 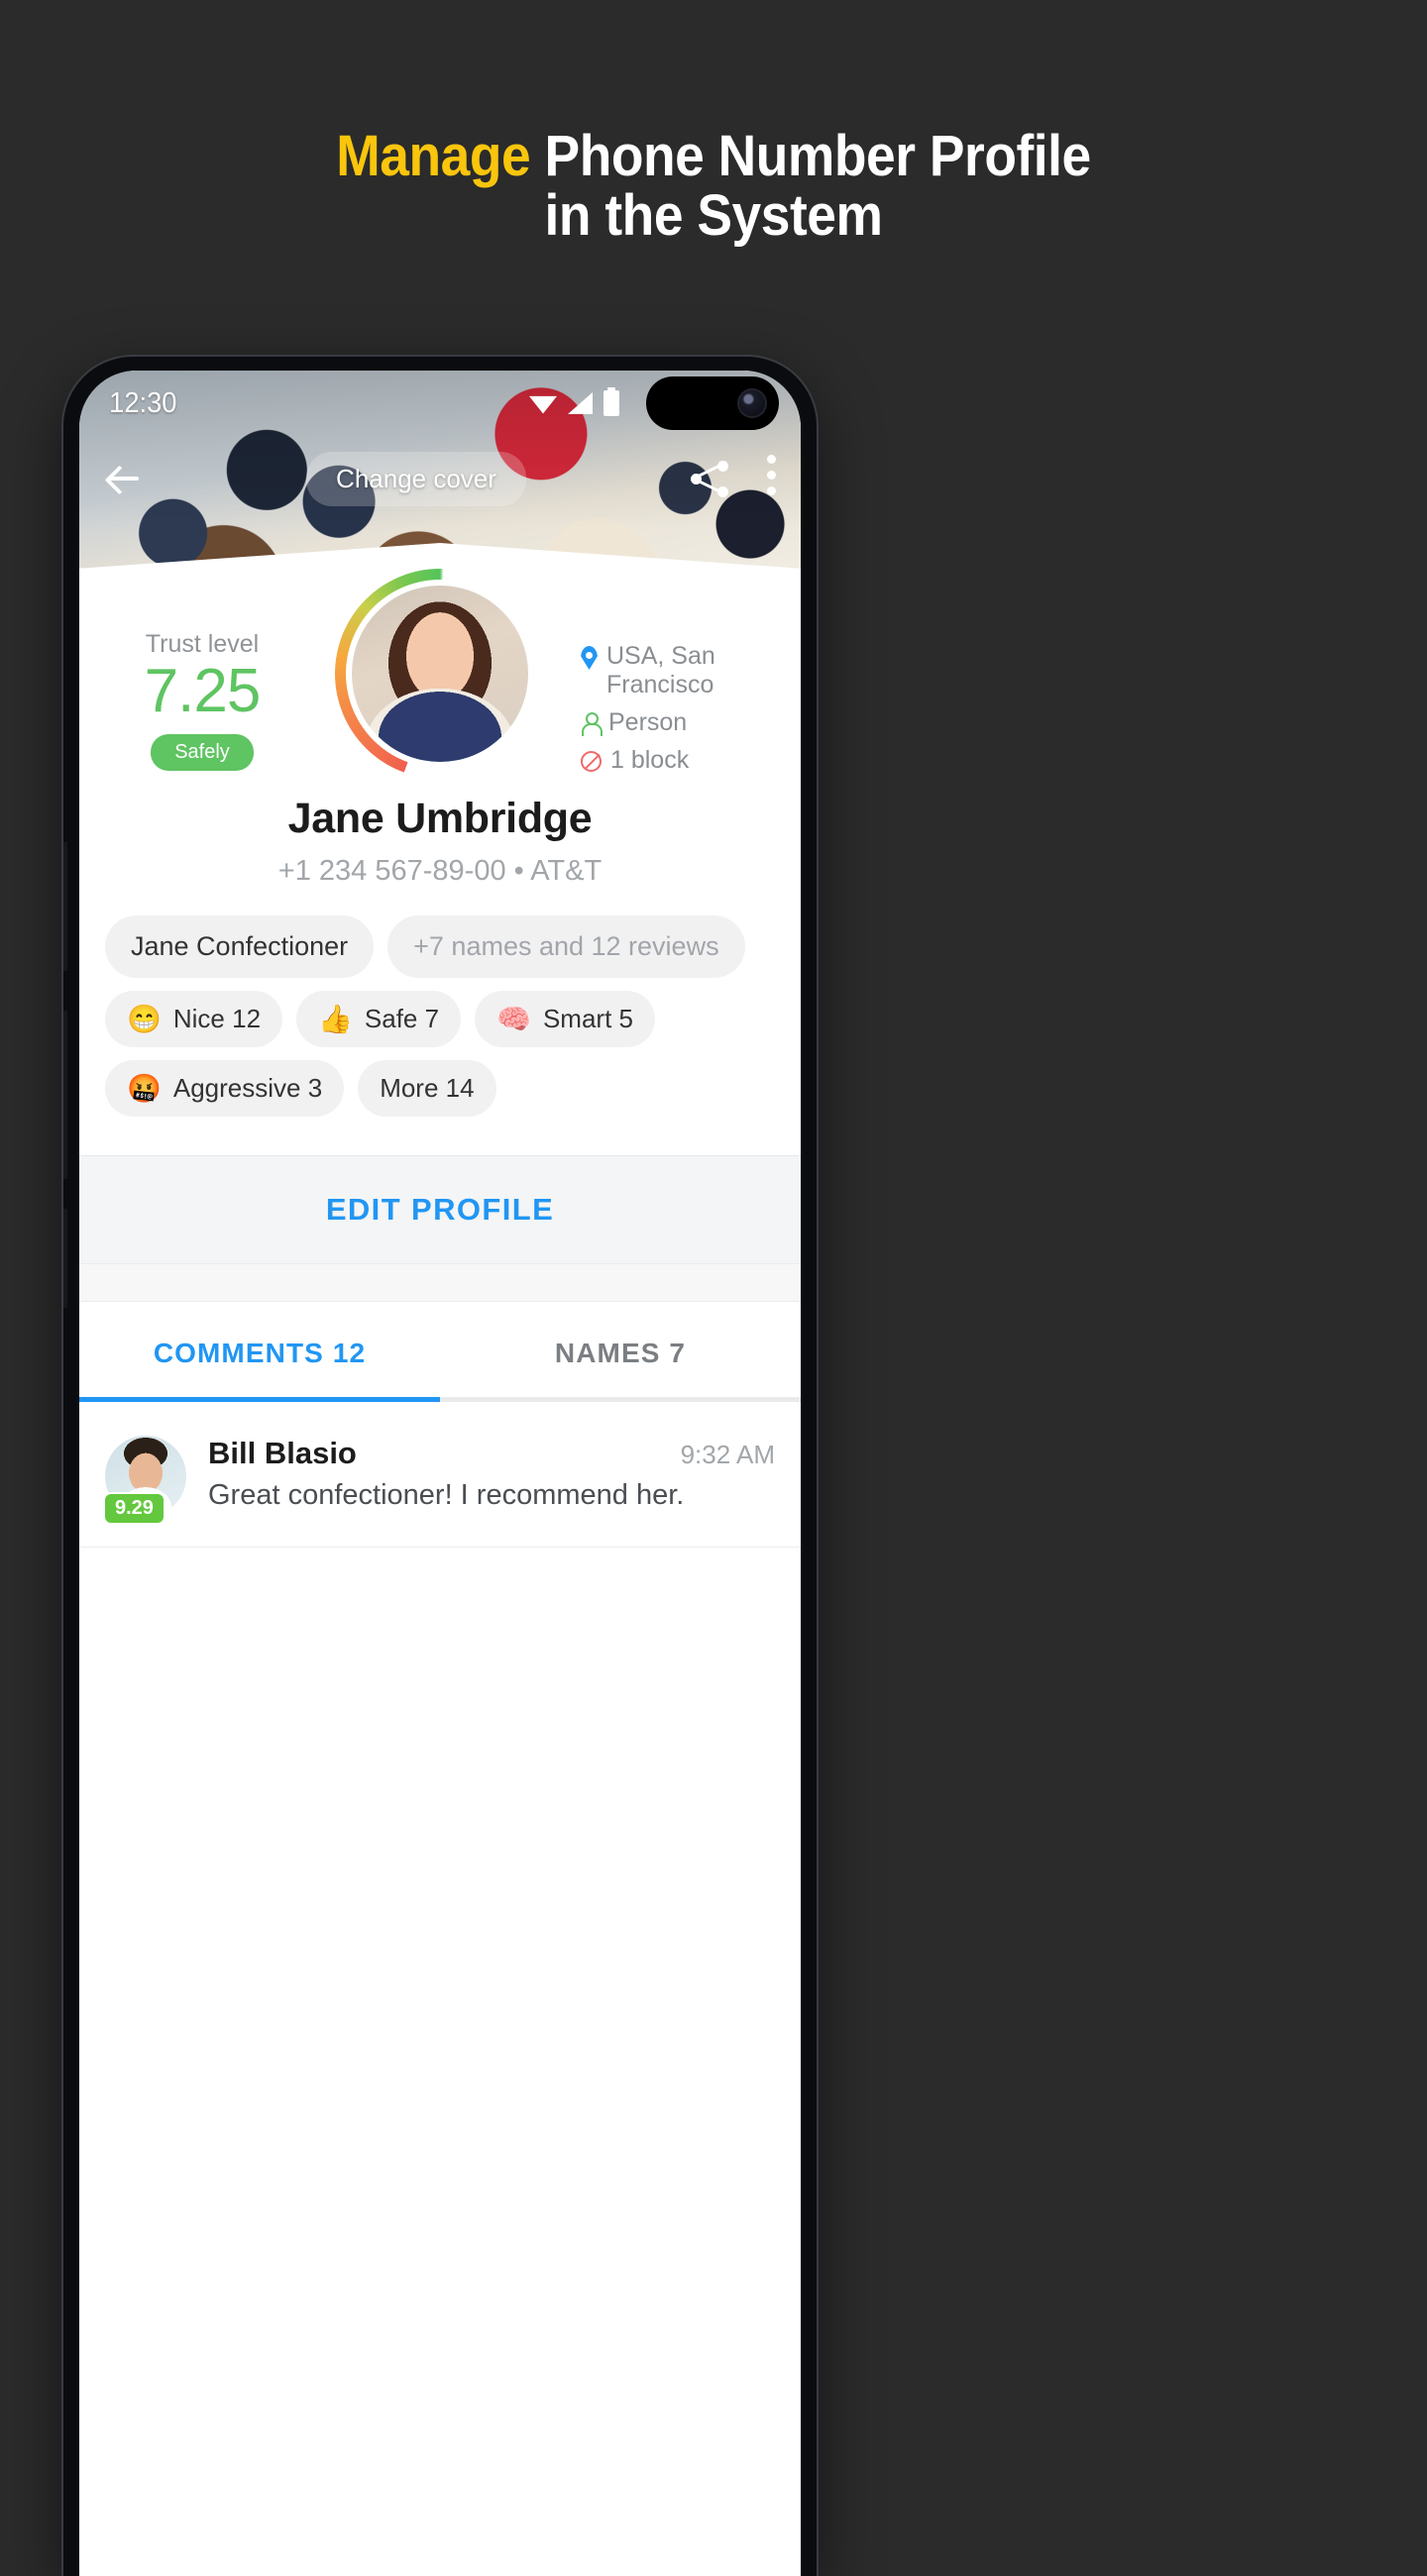 I want to click on profile-name: Jane Umbridge, so click(x=440, y=818).